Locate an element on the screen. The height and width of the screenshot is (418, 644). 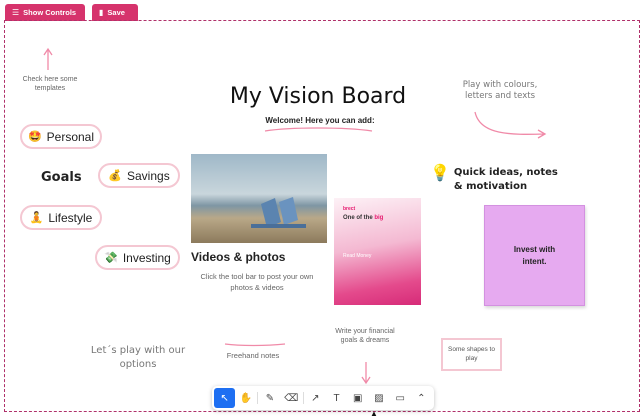
chevron-up-icon: ⌃ is located at coordinates (421, 398).